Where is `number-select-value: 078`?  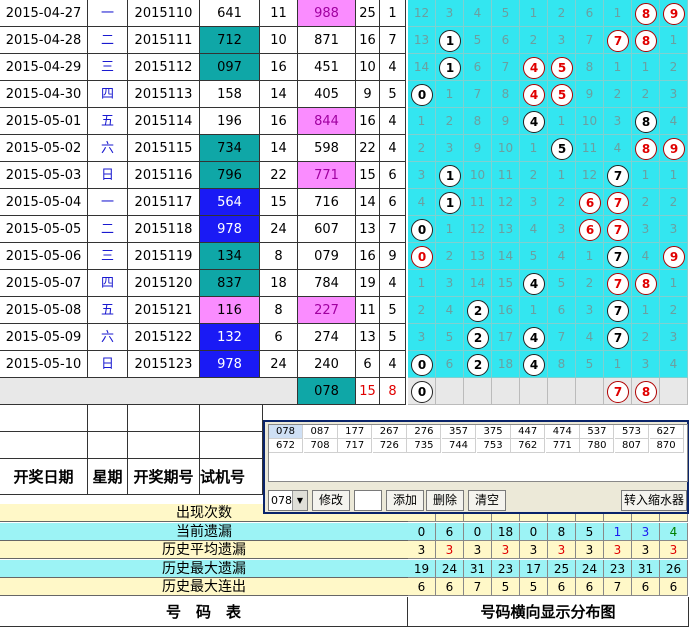
number-select-value: 078 is located at coordinates (281, 500).